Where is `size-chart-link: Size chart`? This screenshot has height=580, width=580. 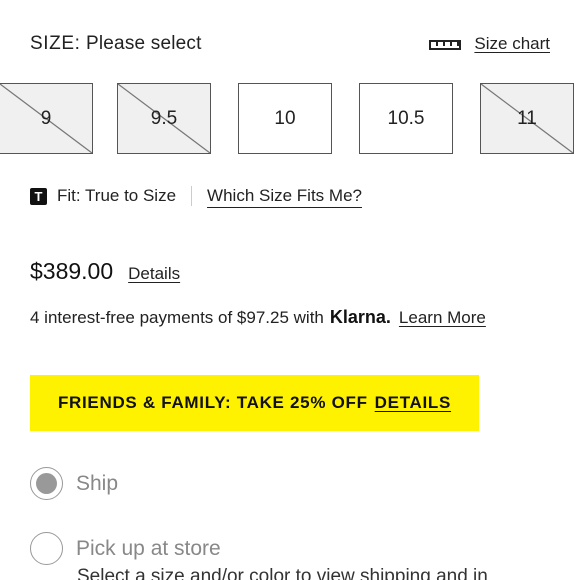 size-chart-link: Size chart is located at coordinates (489, 44).